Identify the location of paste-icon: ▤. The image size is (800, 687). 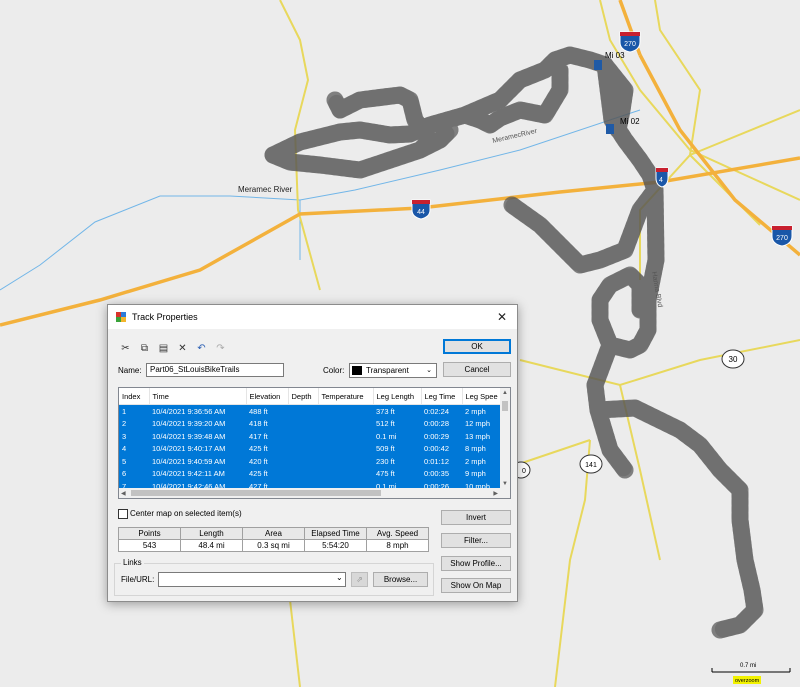
(163, 348).